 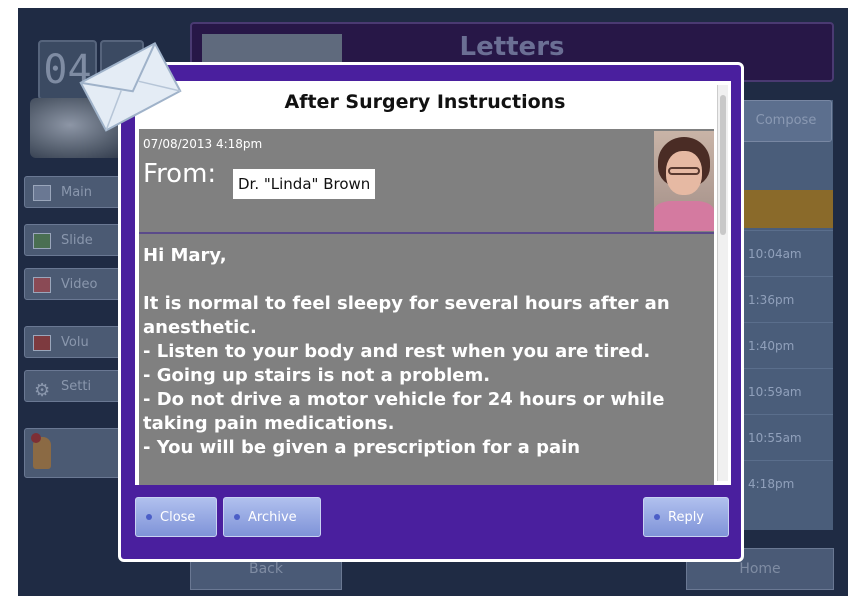 What do you see at coordinates (130, 86) in the screenshot?
I see `envelope-icon` at bounding box center [130, 86].